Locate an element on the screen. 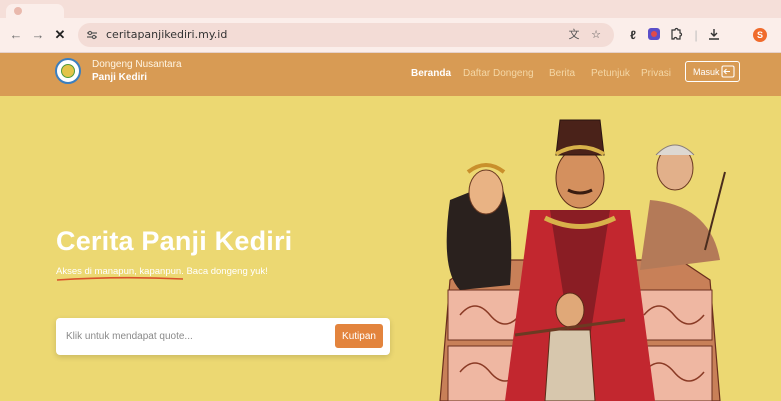 The width and height of the screenshot is (781, 401). subtitle-underline is located at coordinates (120, 278).